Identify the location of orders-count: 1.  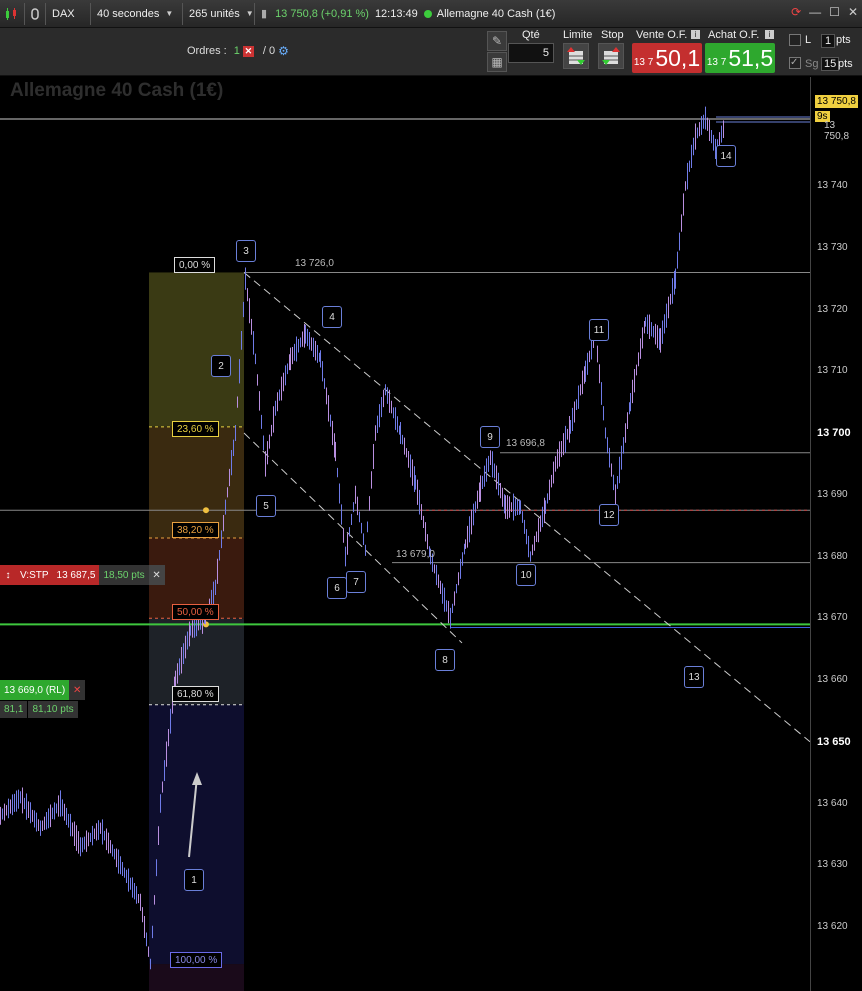
(236, 51).